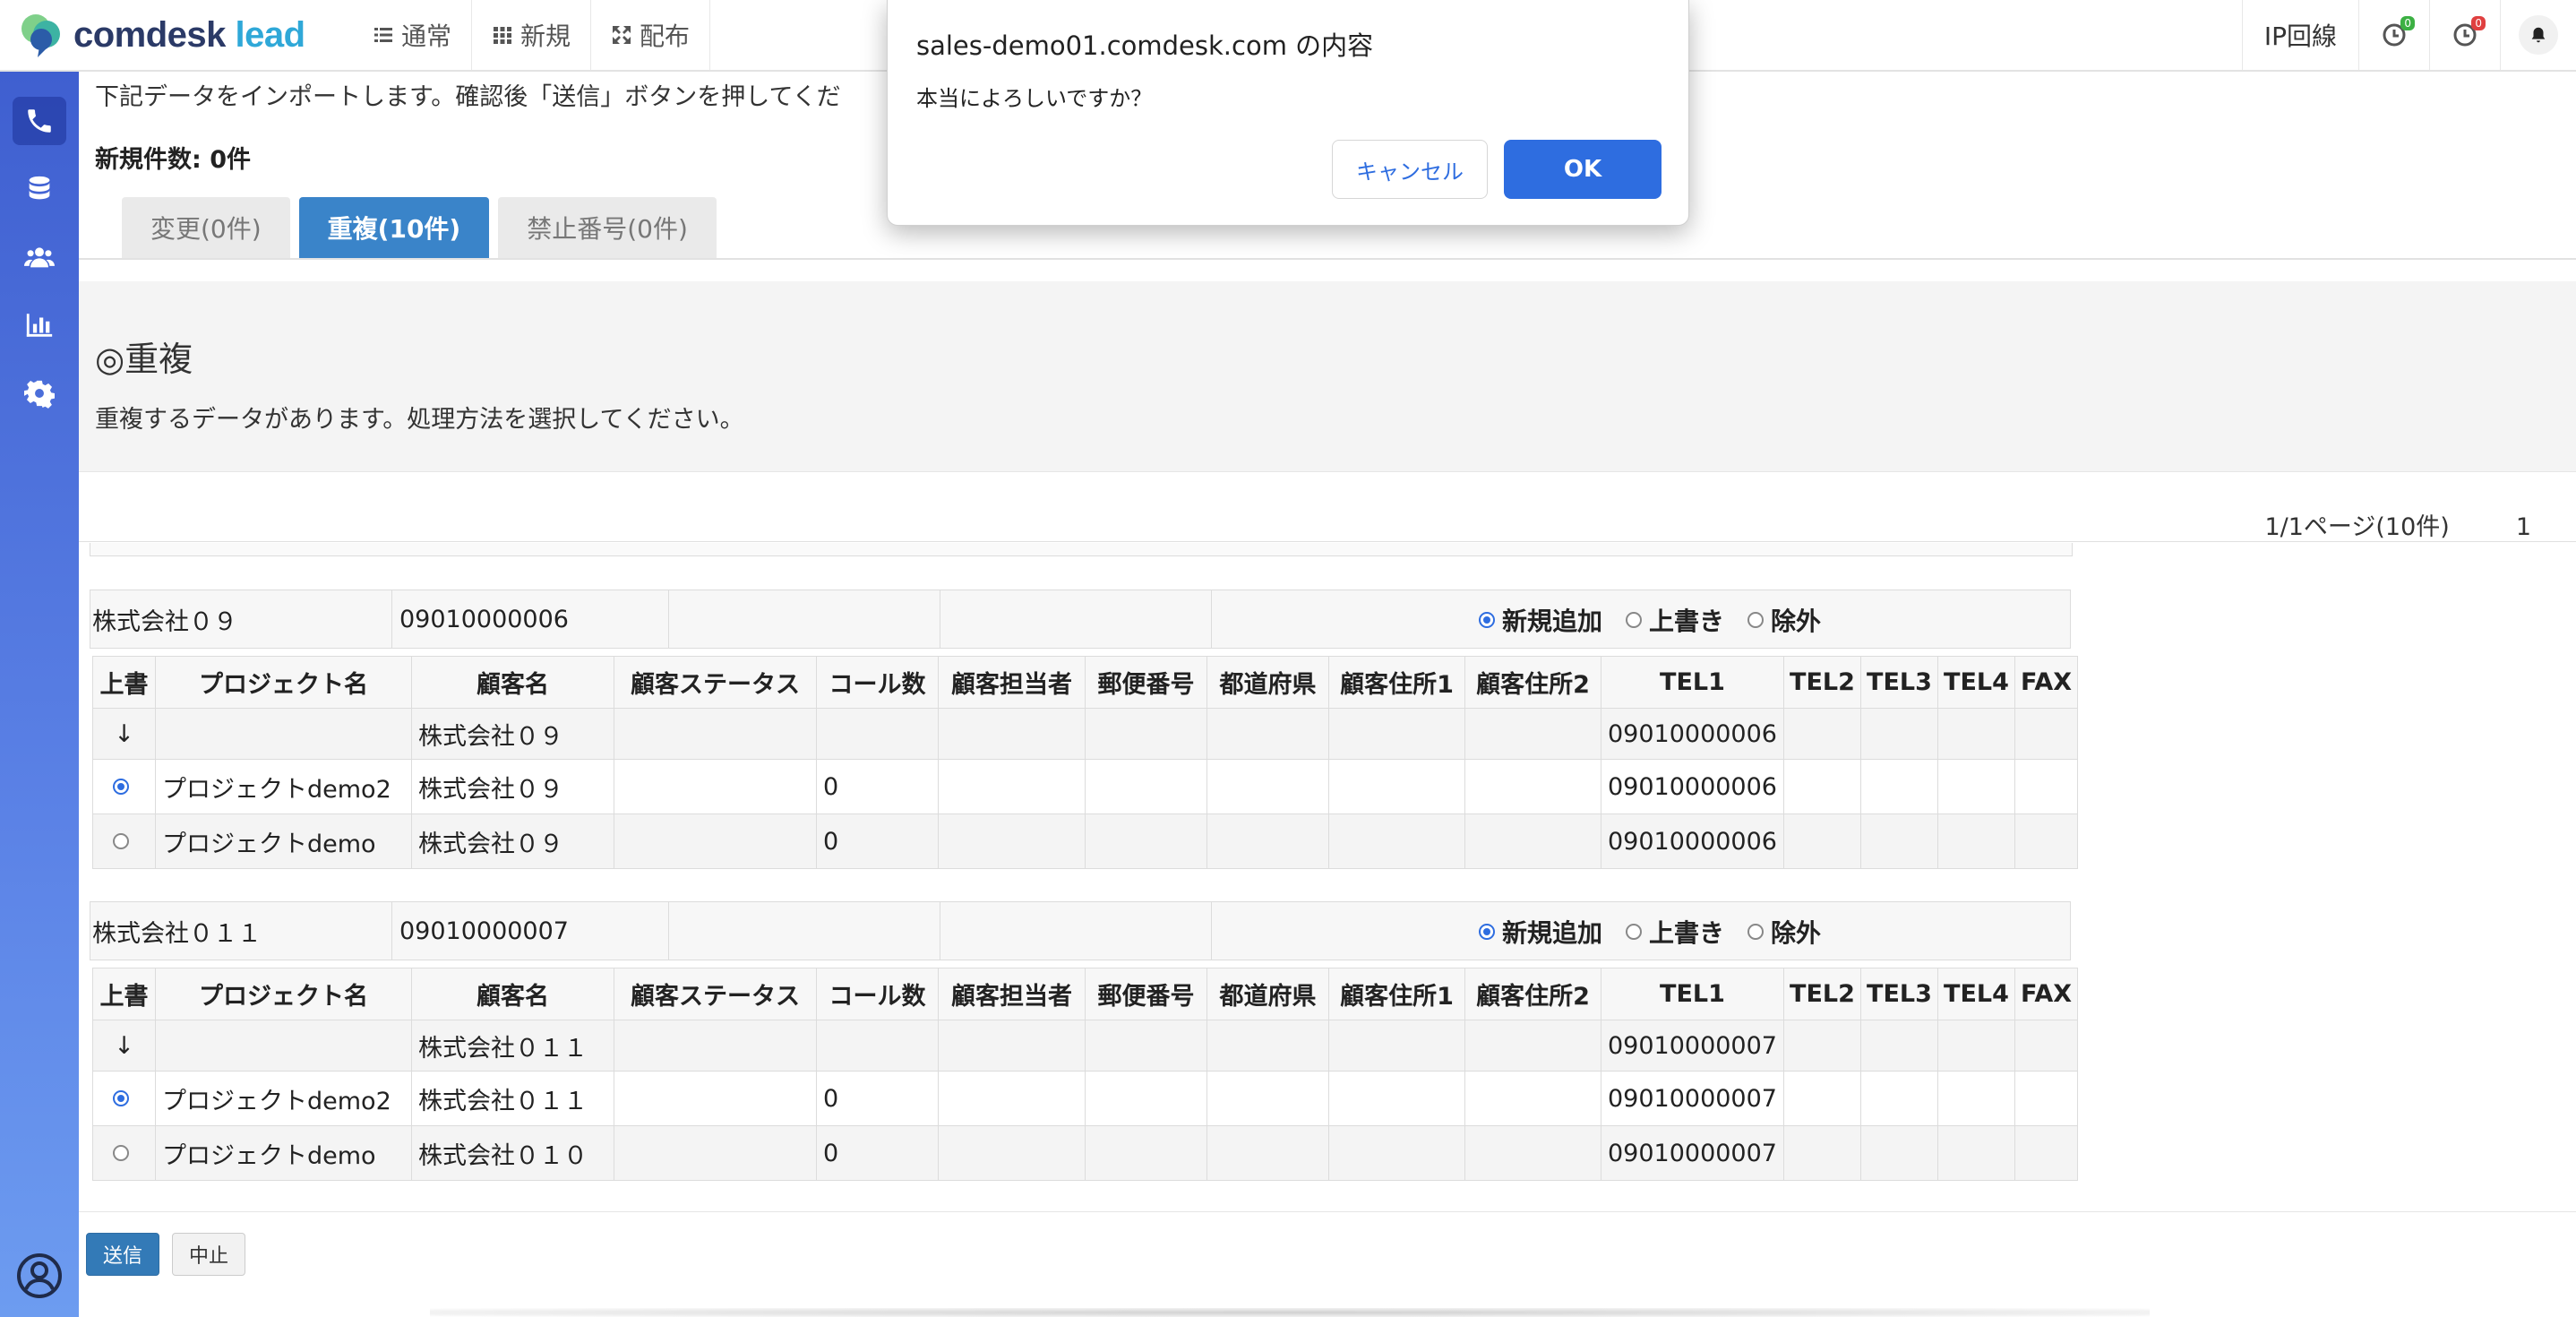  I want to click on bottom-divider, so click(1327, 1211).